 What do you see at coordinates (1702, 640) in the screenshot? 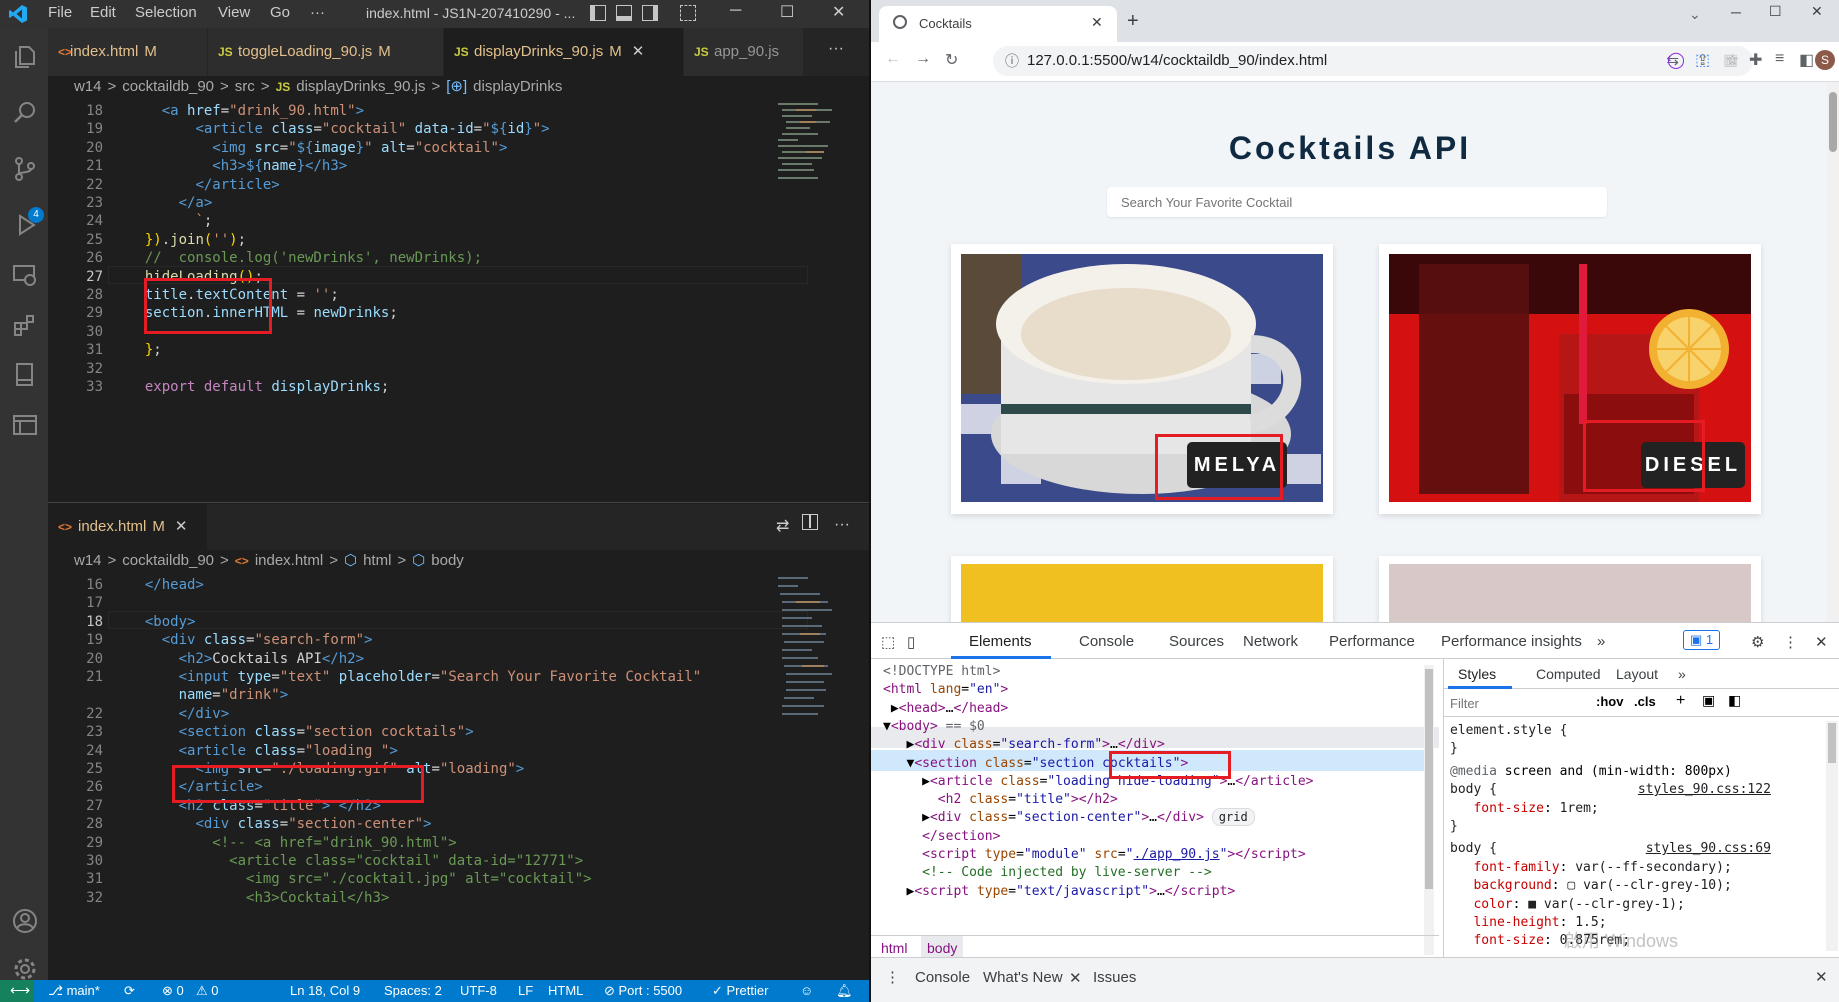
I see `issues-badge: ▣ 1` at bounding box center [1702, 640].